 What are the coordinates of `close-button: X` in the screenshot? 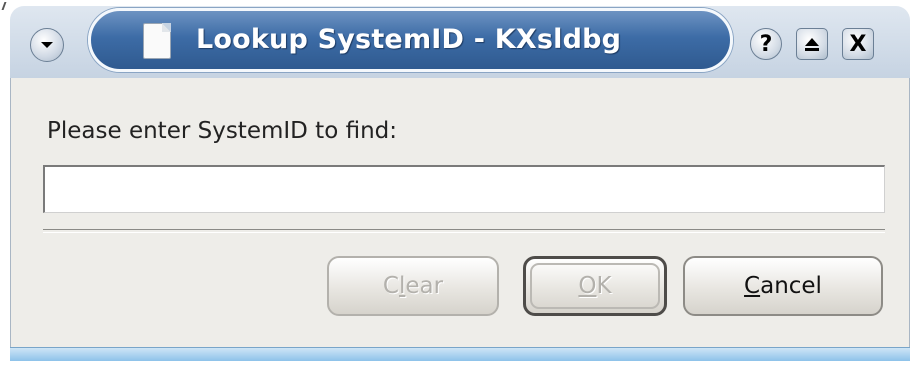 It's located at (858, 44).